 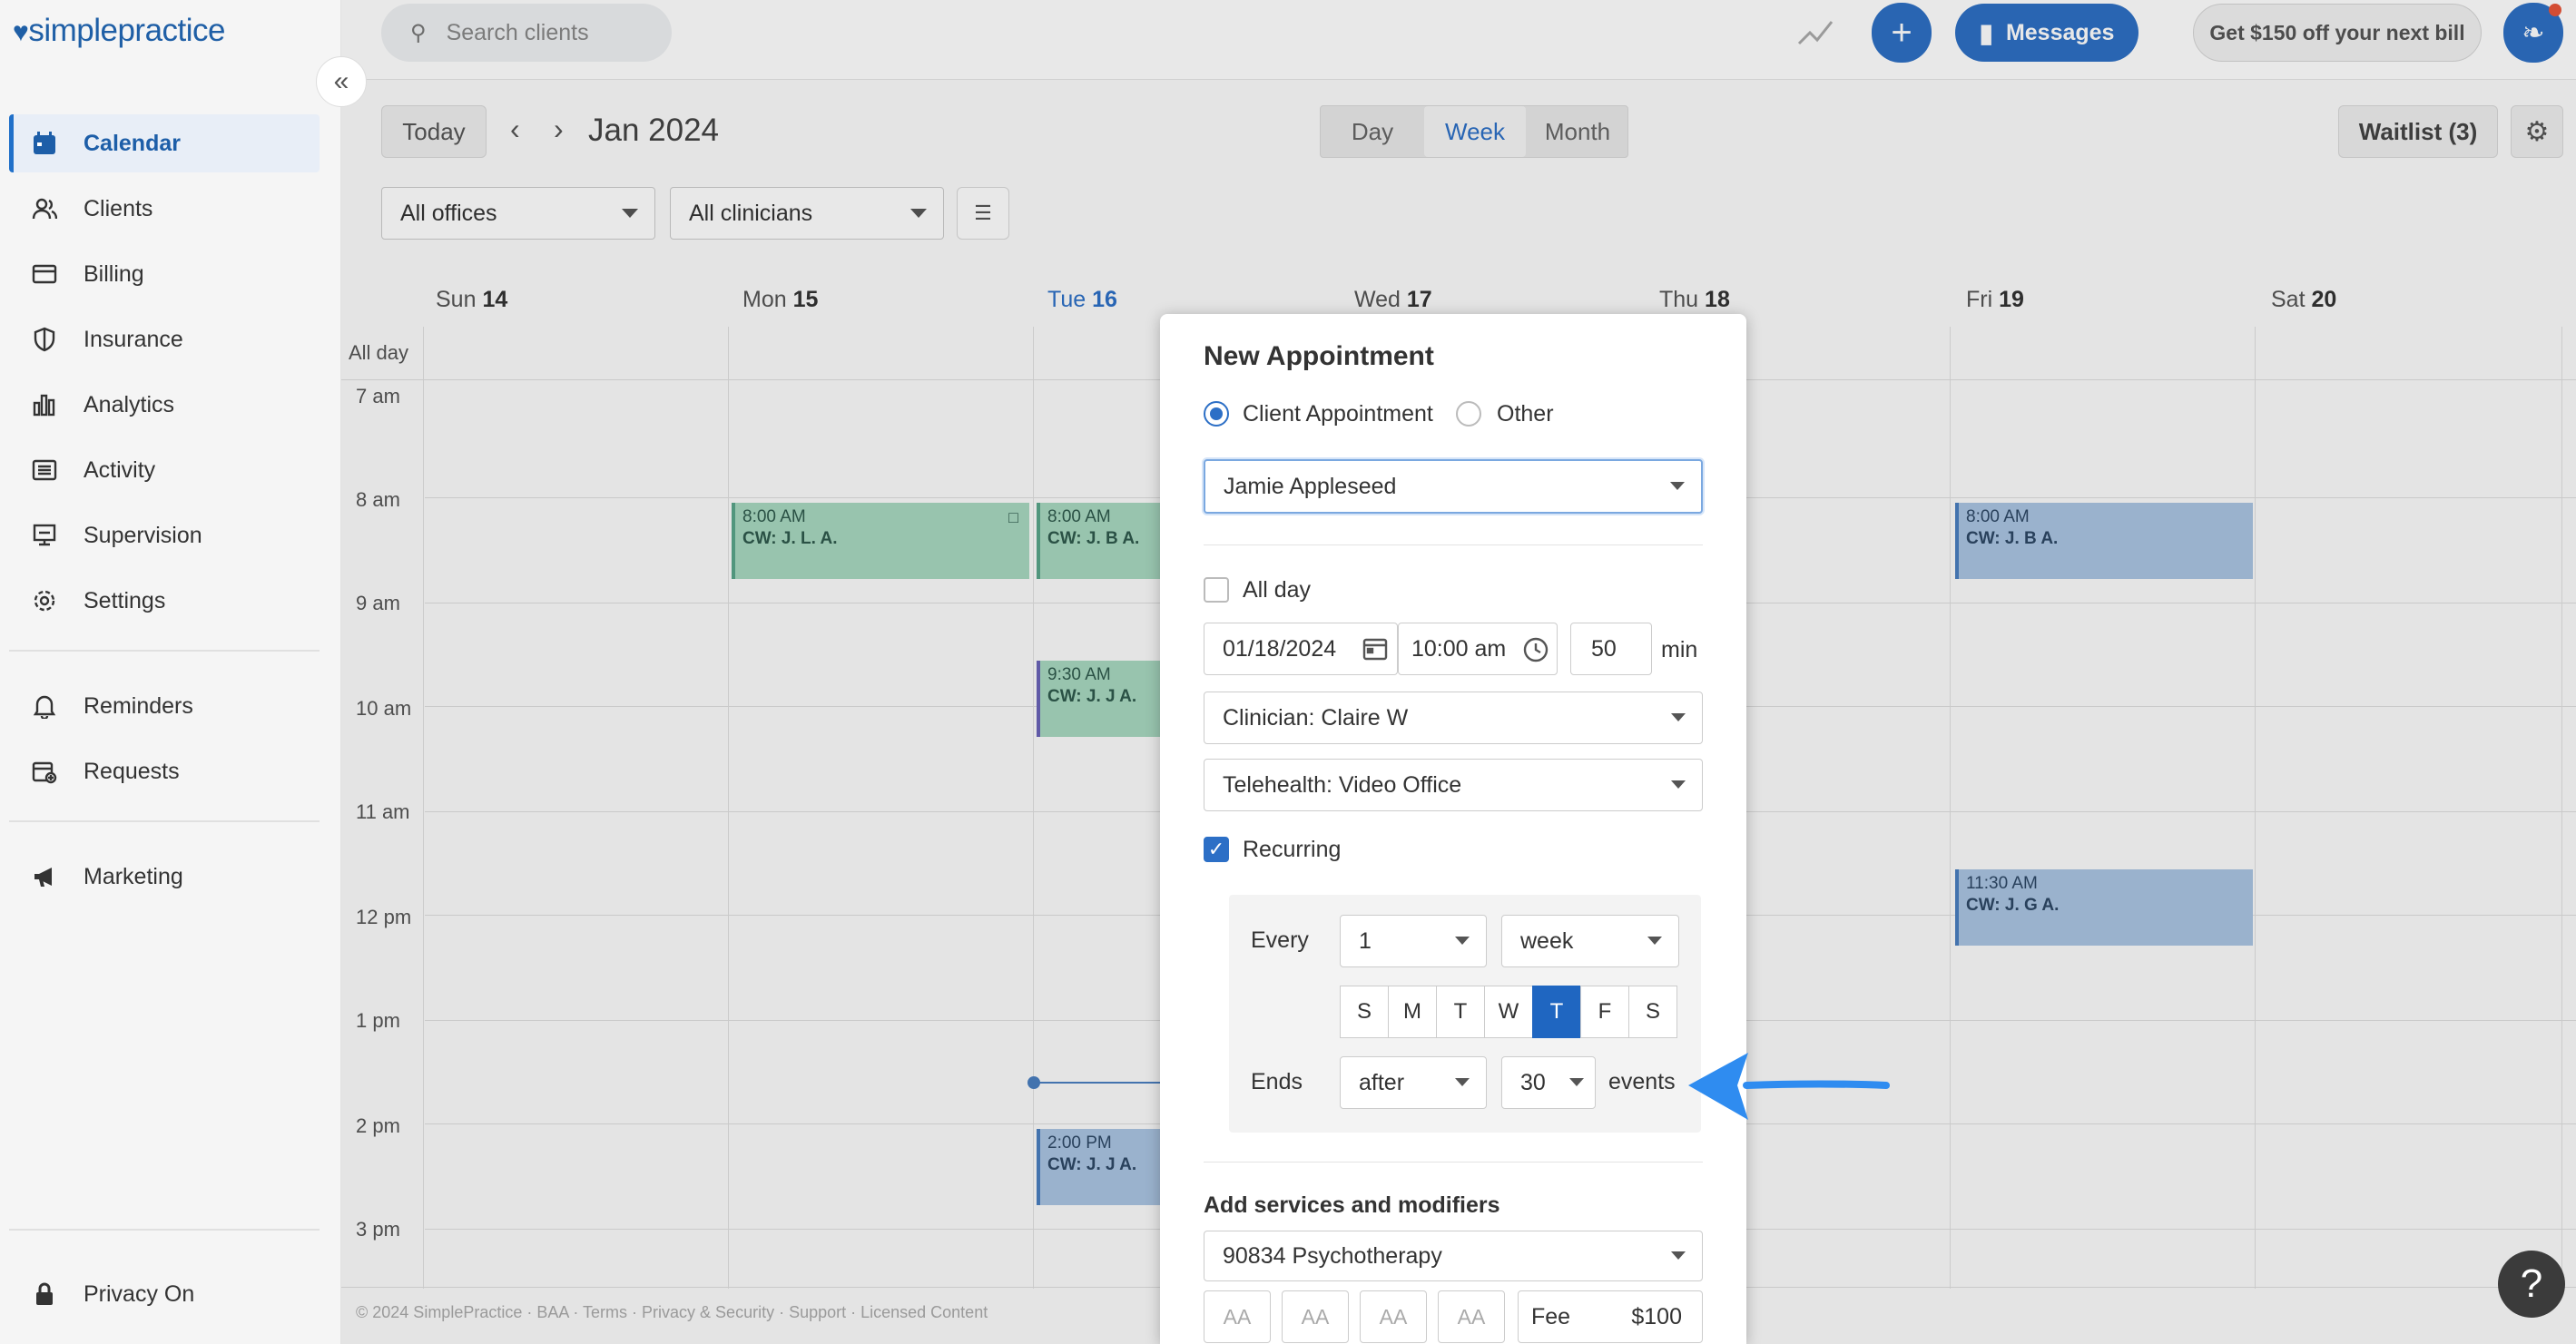 What do you see at coordinates (119, 31) in the screenshot?
I see `app-logo: ♥simplepractice` at bounding box center [119, 31].